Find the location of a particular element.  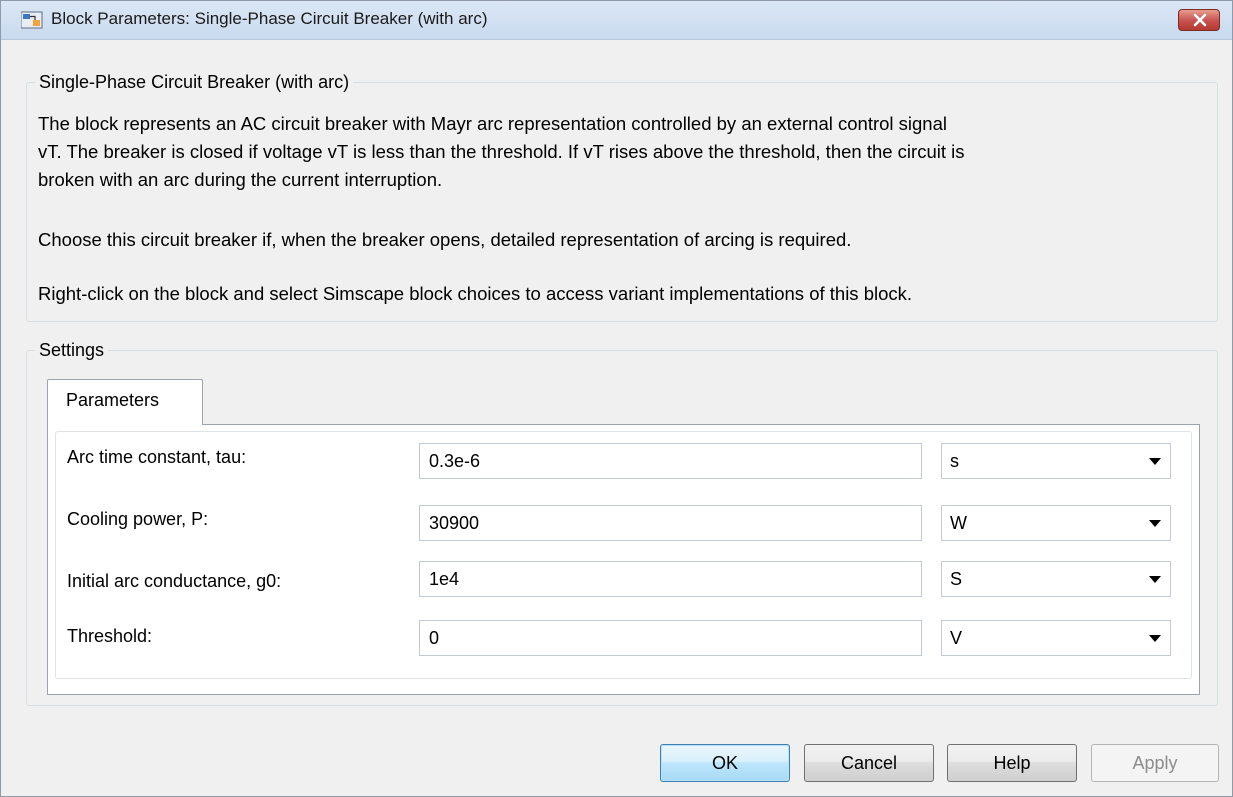

simulink-app-icon is located at coordinates (32, 20).